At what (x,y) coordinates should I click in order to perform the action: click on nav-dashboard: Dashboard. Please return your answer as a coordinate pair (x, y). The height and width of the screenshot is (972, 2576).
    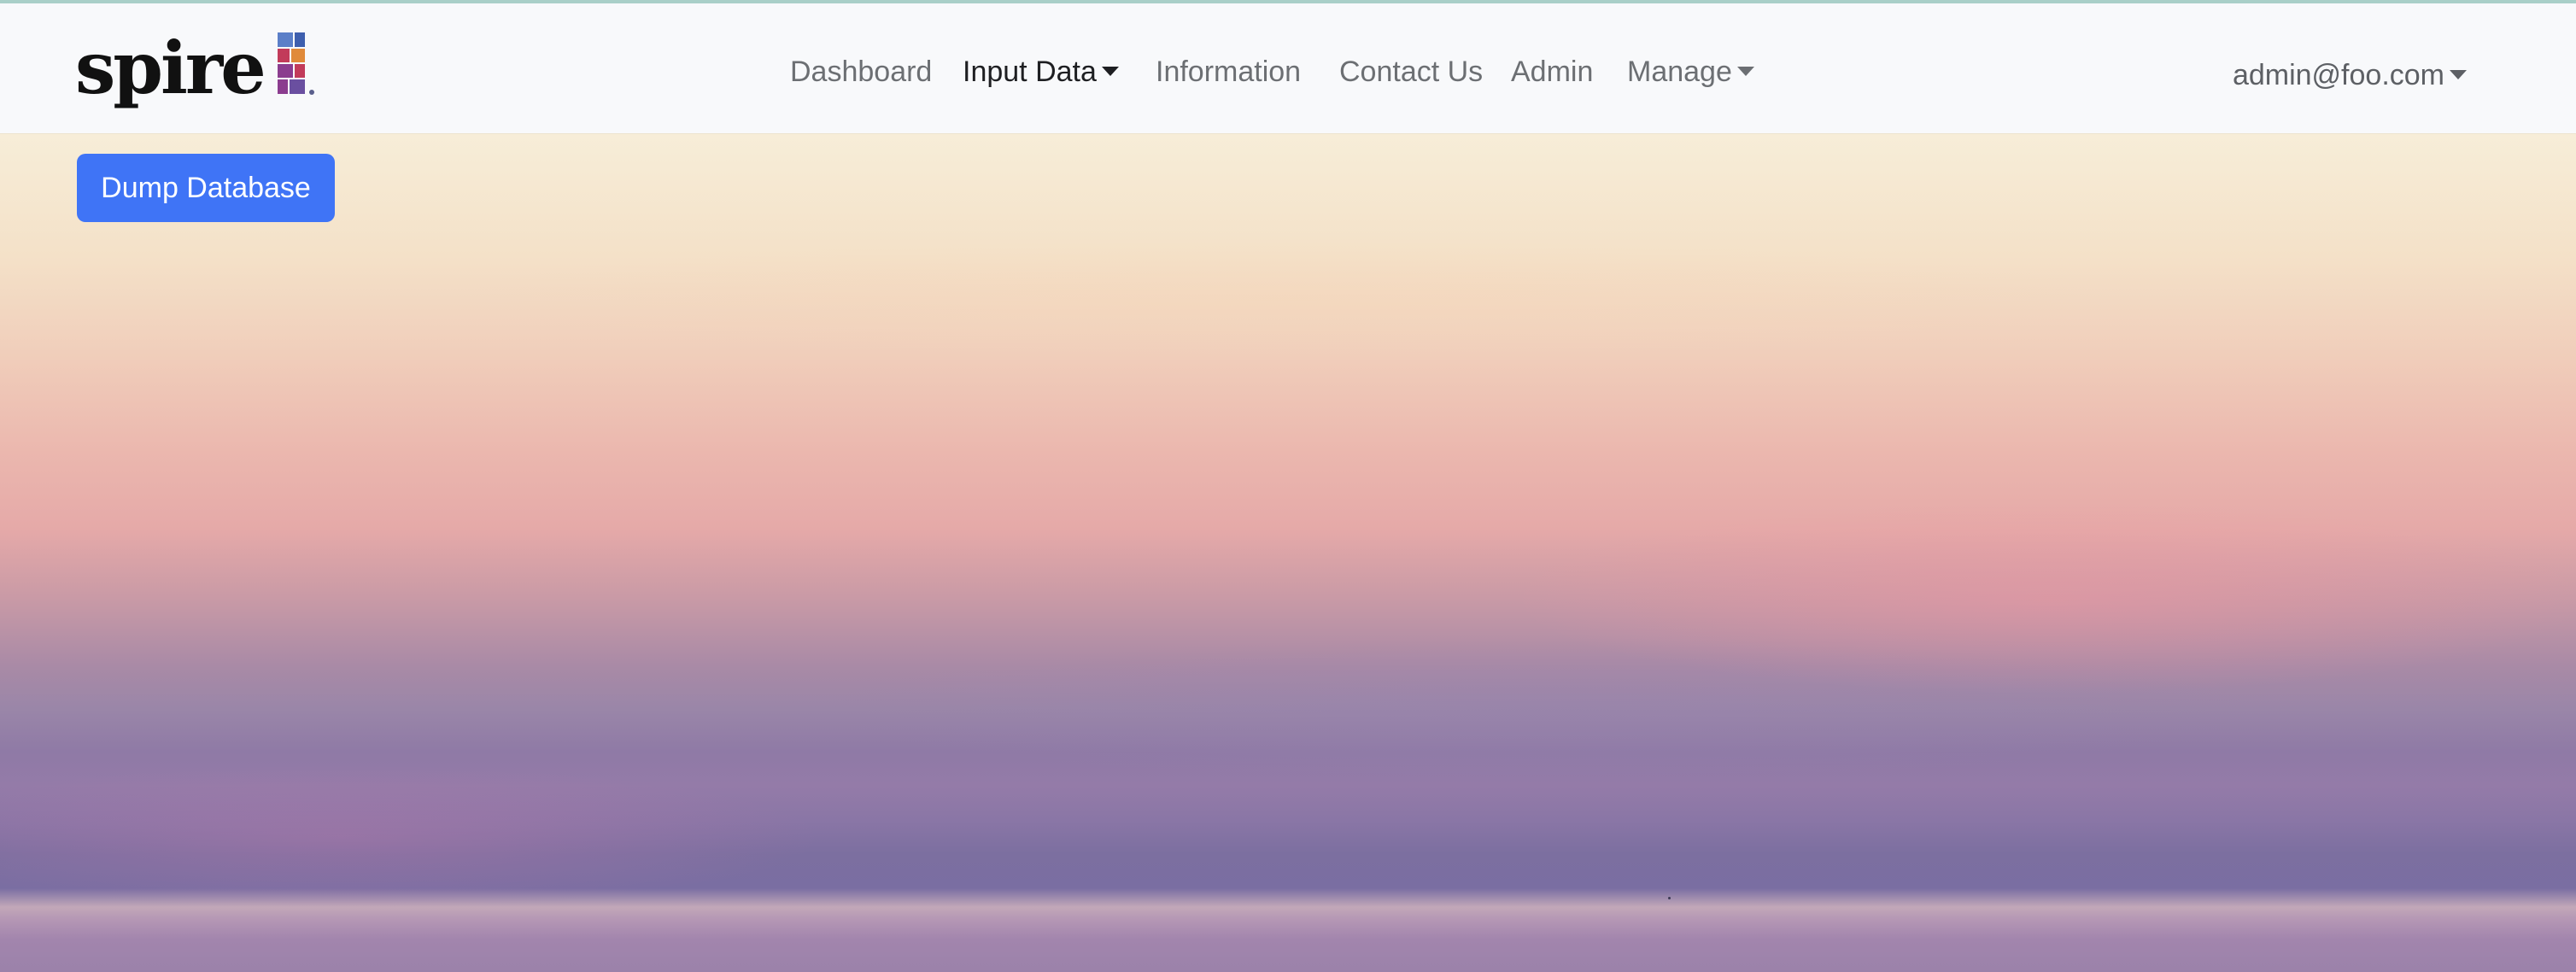
    Looking at the image, I should click on (861, 72).